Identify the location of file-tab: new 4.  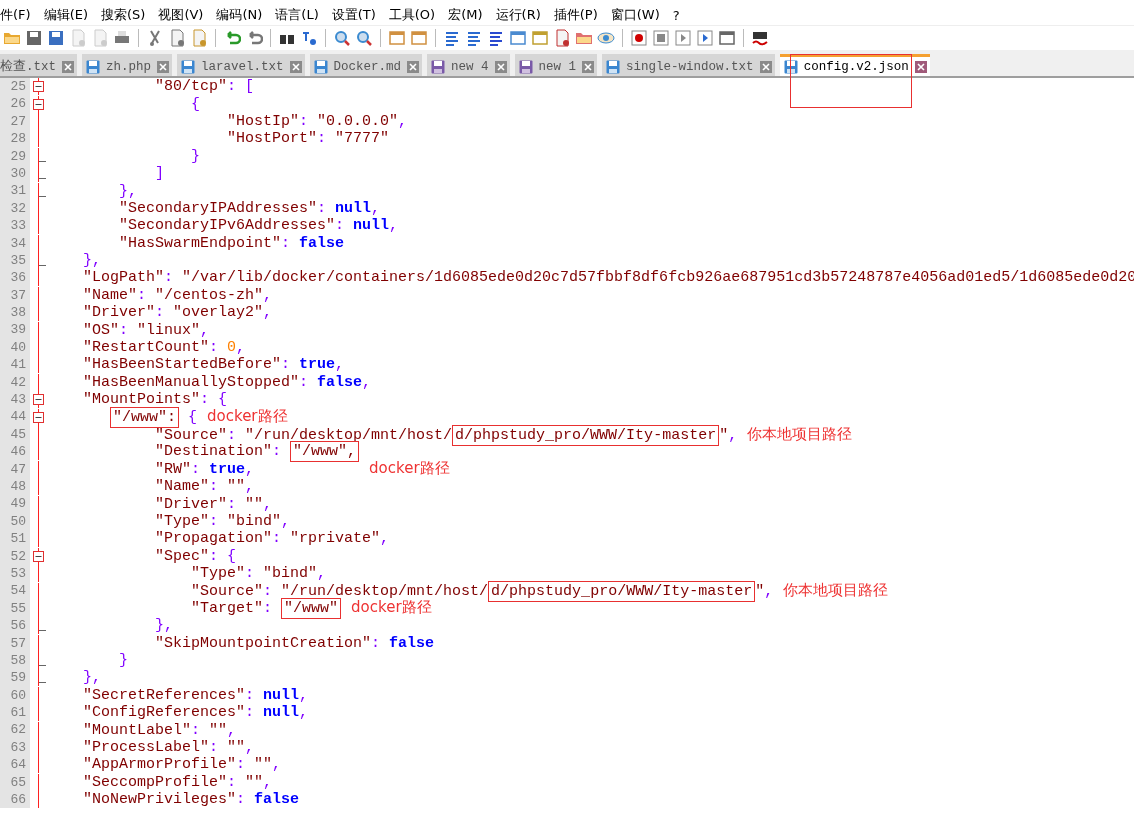
(468, 65).